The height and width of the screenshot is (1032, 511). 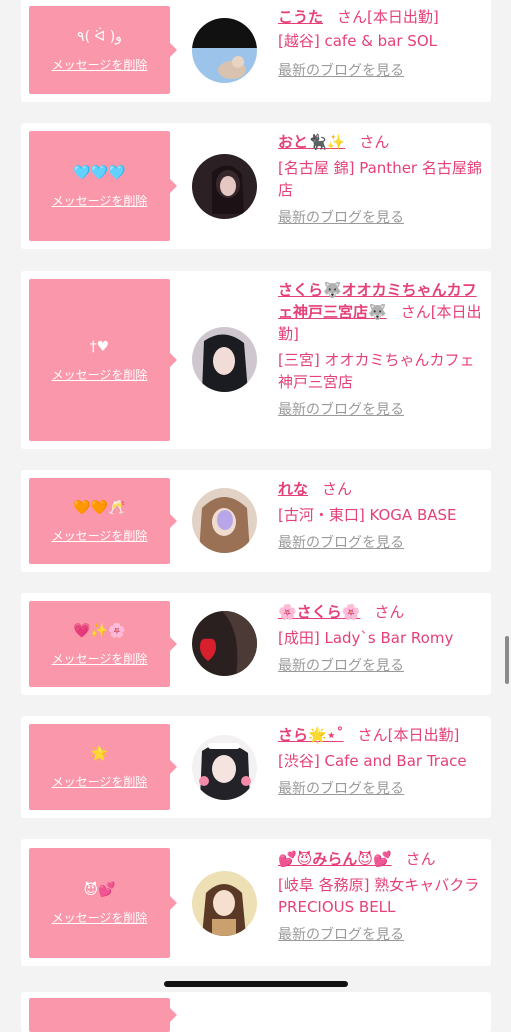 I want to click on scrollbar-thumb, so click(x=507, y=660).